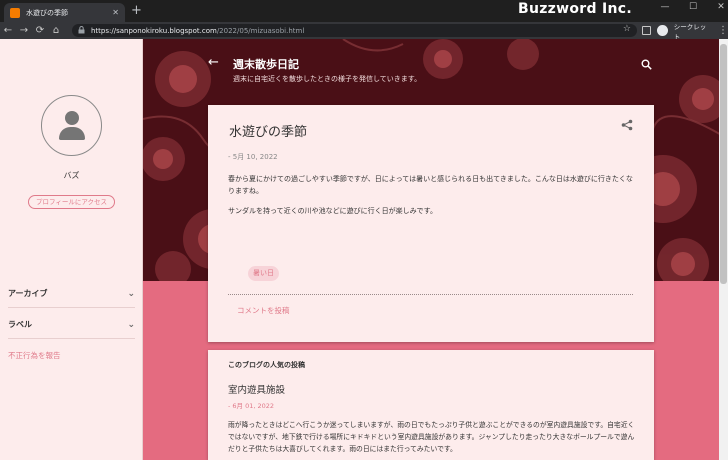 This screenshot has width=728, height=460. I want to click on tab-title: 水遊びの季節, so click(47, 12).